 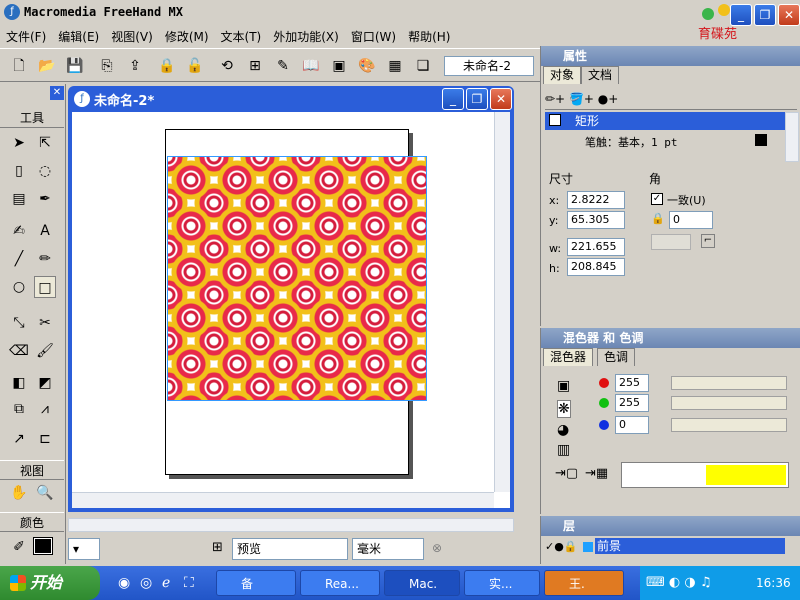 I want to click on text-editor-icon: ✎, so click(x=283, y=66).